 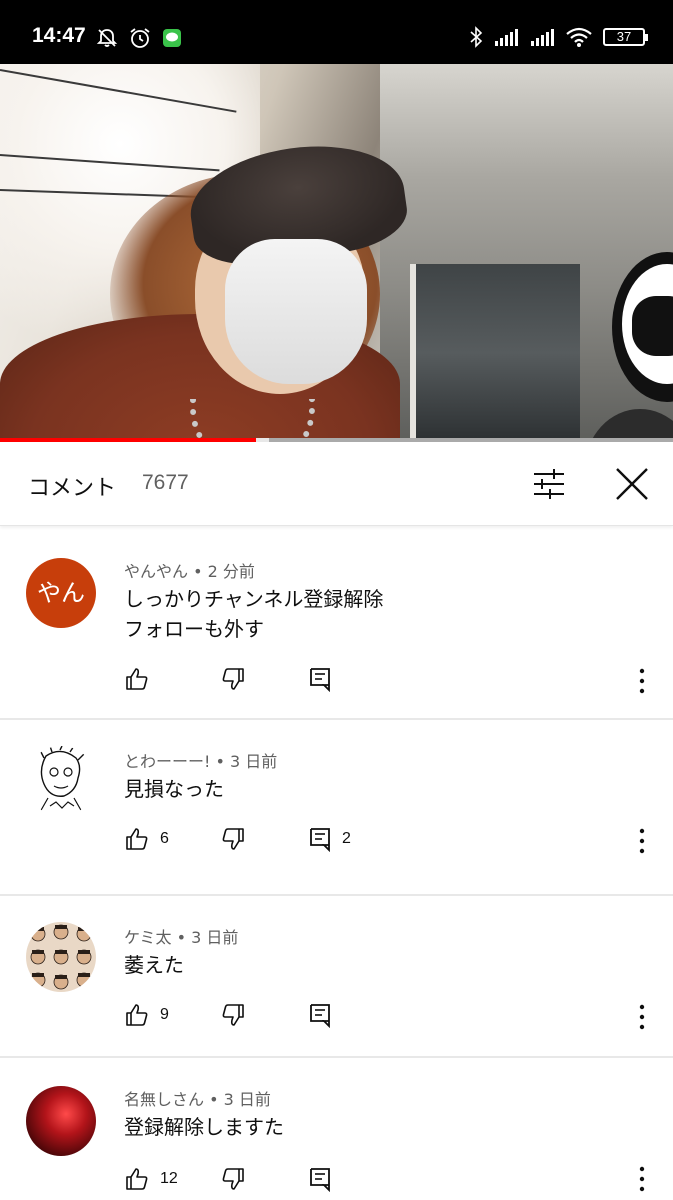 I want to click on sliders-icon, so click(x=549, y=484).